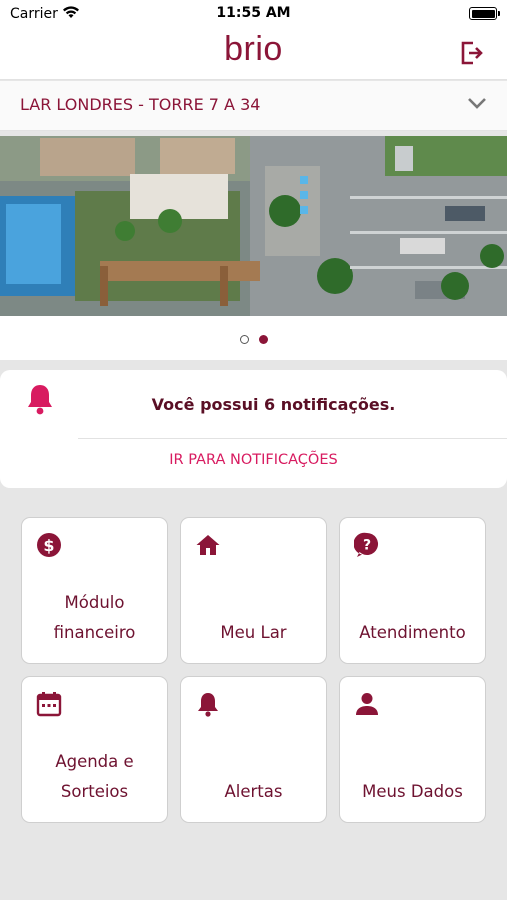  I want to click on person-icon, so click(367, 704).